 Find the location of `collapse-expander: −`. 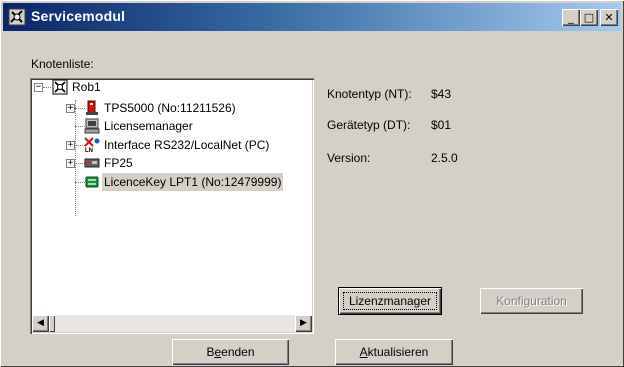

collapse-expander: − is located at coordinates (38, 87).